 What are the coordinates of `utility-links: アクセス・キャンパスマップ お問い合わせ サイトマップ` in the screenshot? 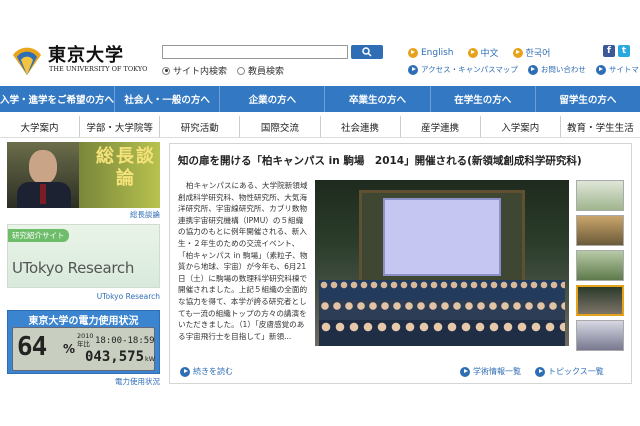 It's located at (524, 69).